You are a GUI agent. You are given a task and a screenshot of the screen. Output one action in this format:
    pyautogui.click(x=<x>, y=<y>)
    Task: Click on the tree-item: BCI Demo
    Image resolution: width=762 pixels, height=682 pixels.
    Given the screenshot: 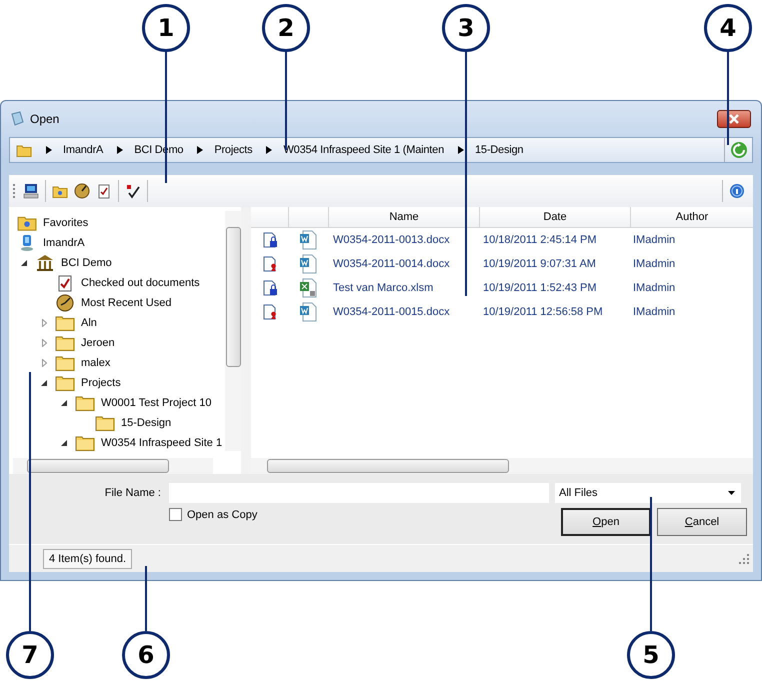 What is the action you would take?
    pyautogui.click(x=86, y=262)
    